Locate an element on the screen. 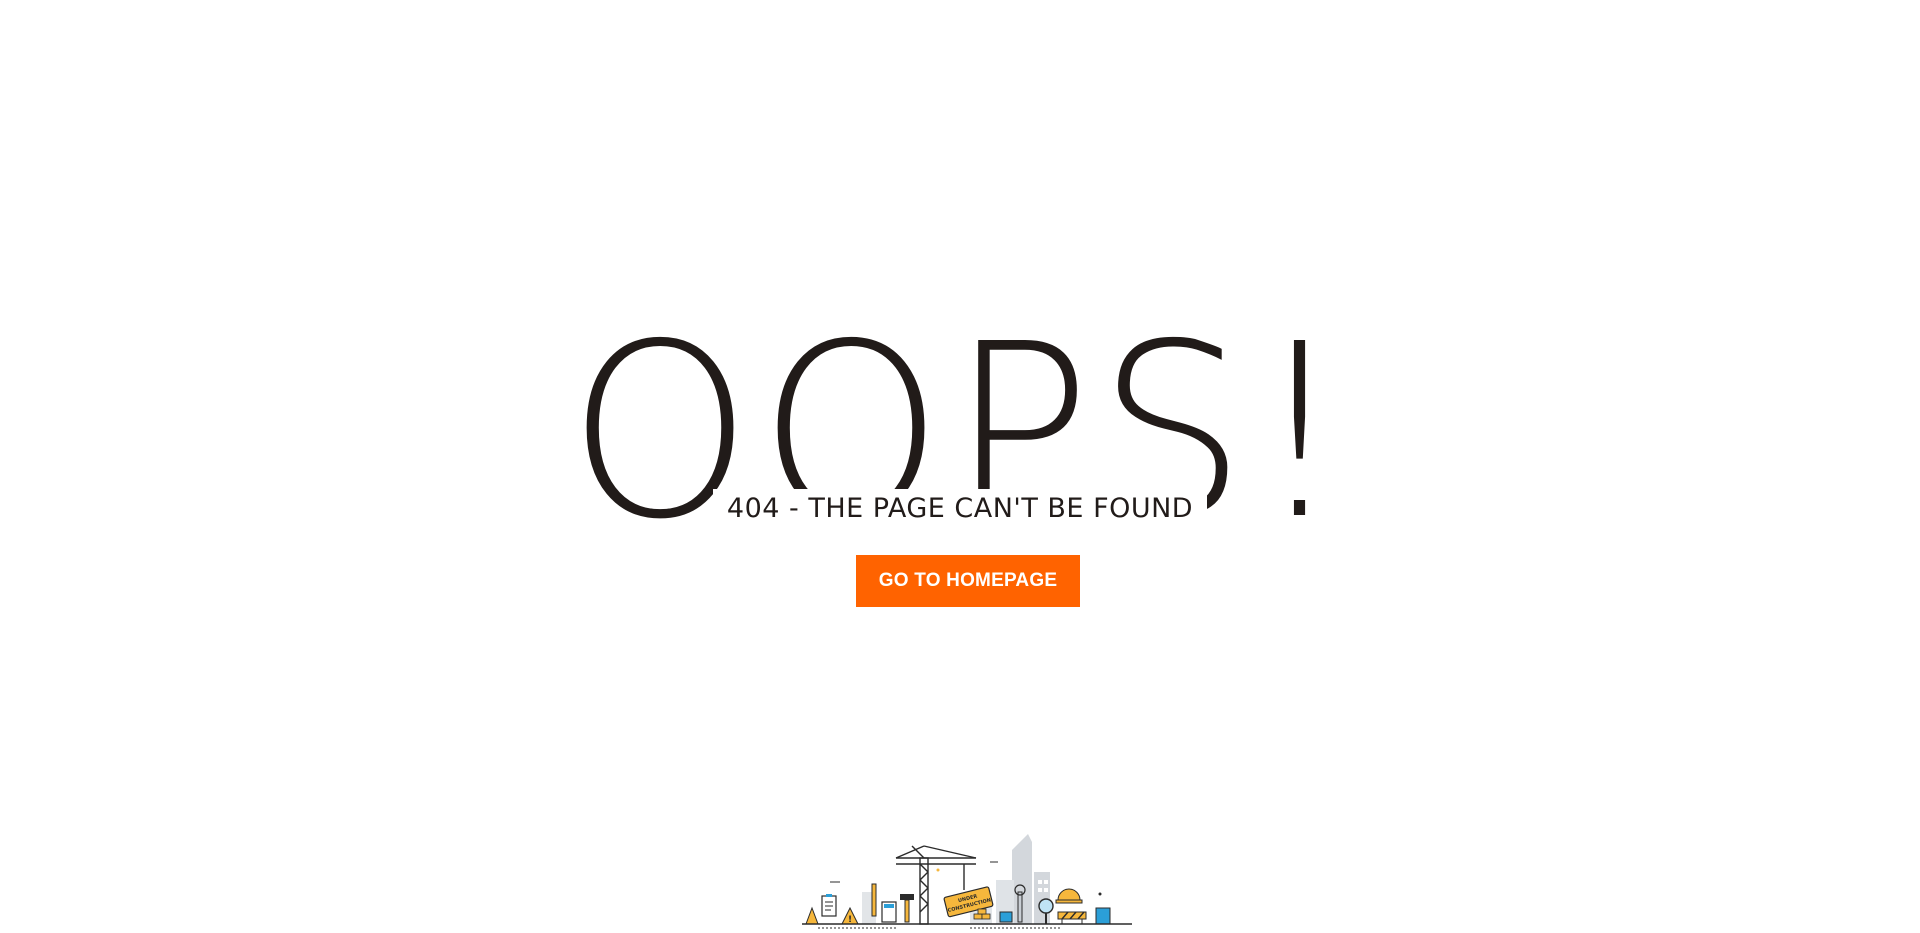 This screenshot has width=1920, height=933. under-construction-illustration: UNDER CONSTRUCTION ! is located at coordinates (967, 882).